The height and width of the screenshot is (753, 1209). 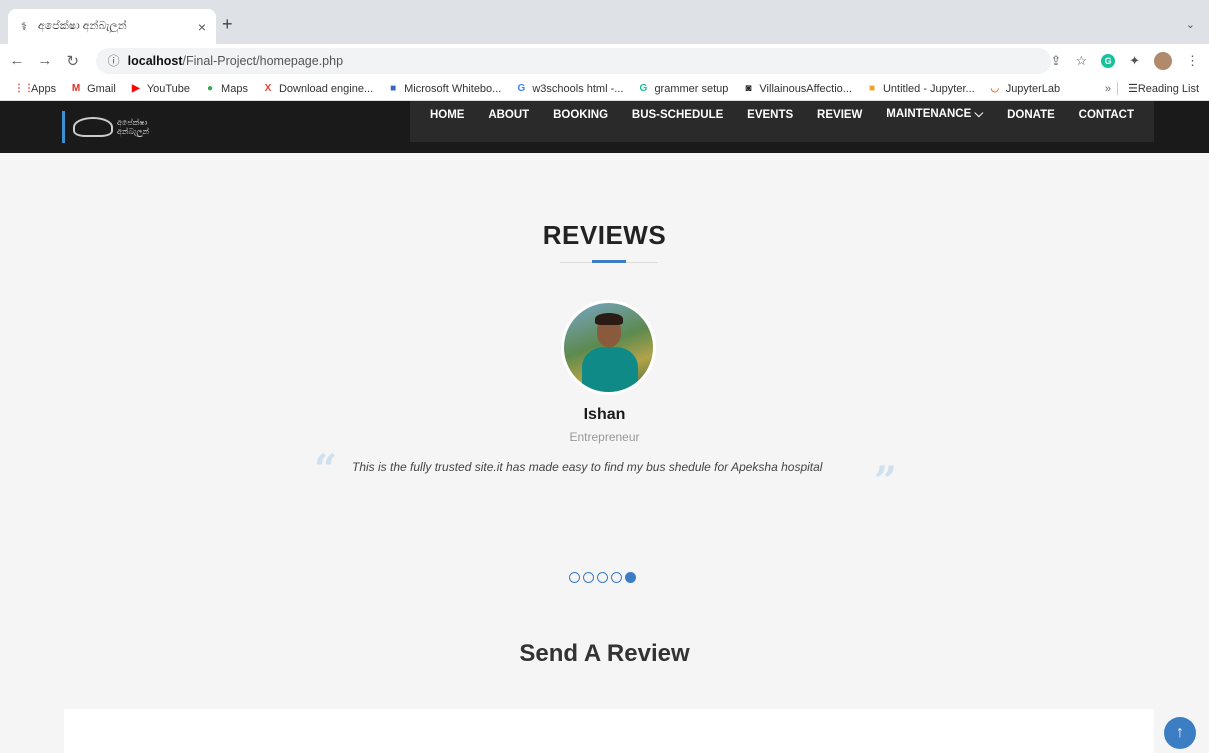 I want to click on avatar-hair, so click(x=609, y=319).